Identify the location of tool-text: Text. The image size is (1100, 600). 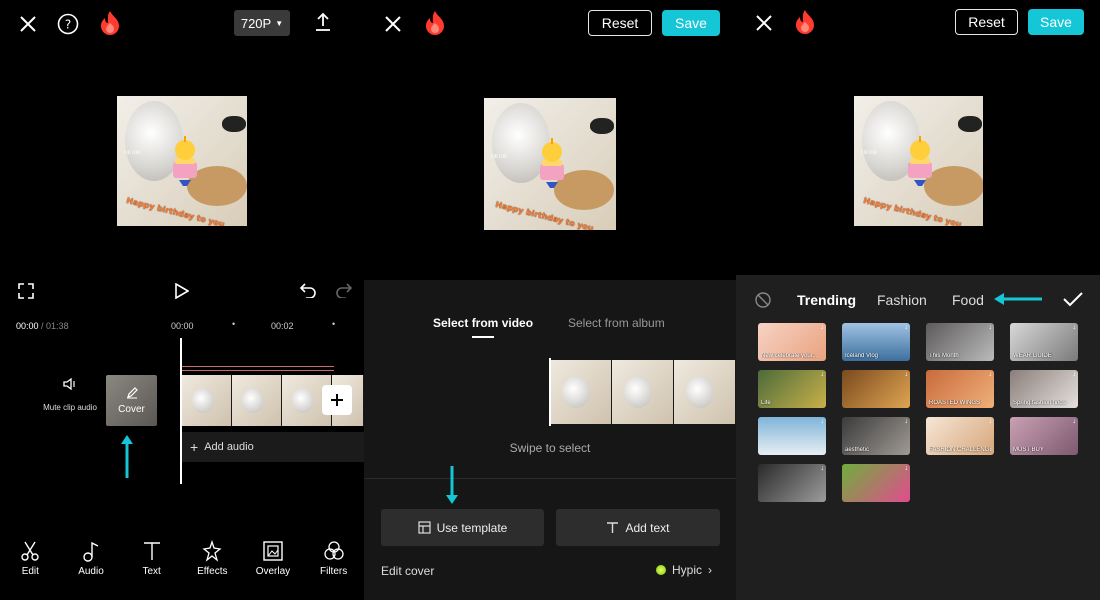
(152, 558).